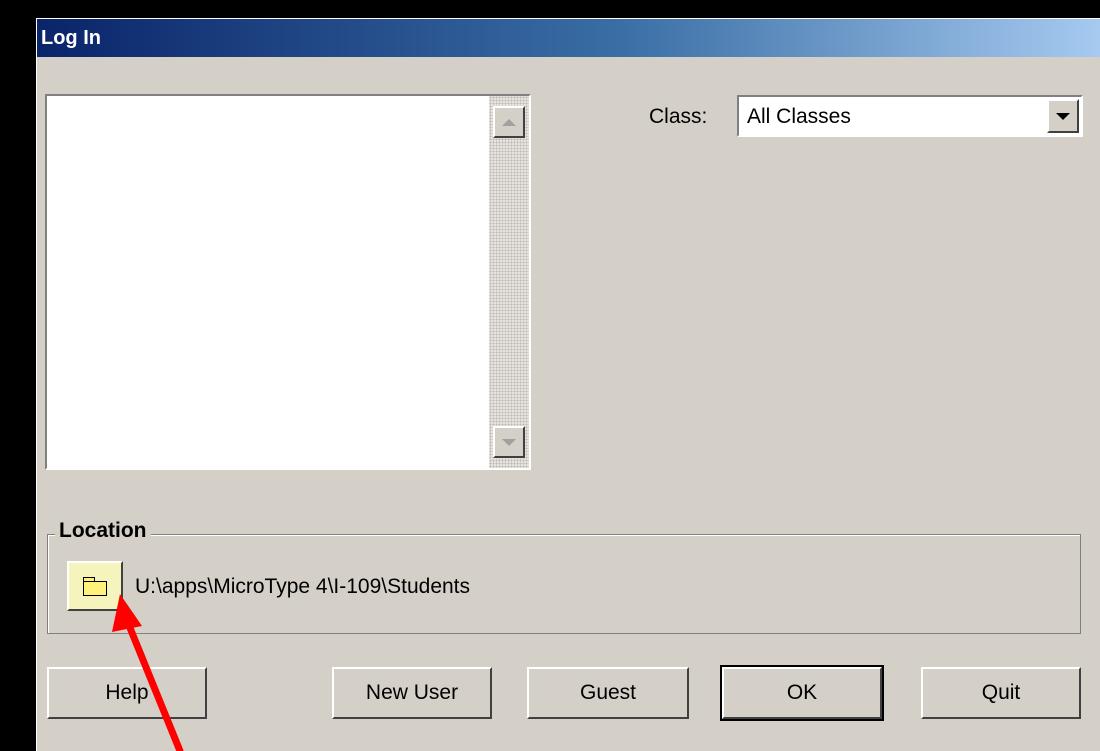 The width and height of the screenshot is (1100, 751). I want to click on scroll-up-button, so click(509, 122).